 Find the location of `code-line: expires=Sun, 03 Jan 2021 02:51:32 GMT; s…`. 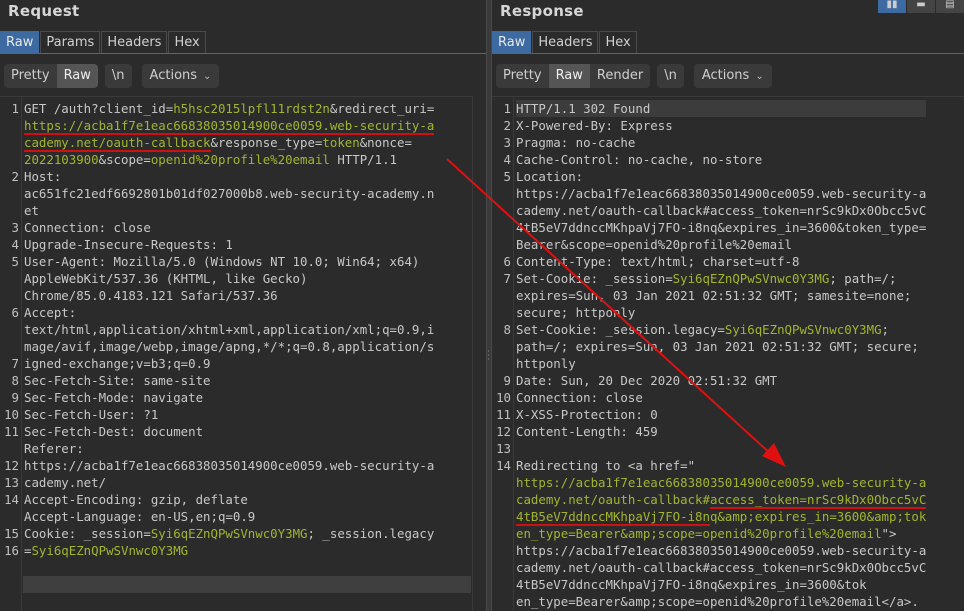

code-line: expires=Sun, 03 Jan 2021 02:51:32 GMT; s… is located at coordinates (714, 295).